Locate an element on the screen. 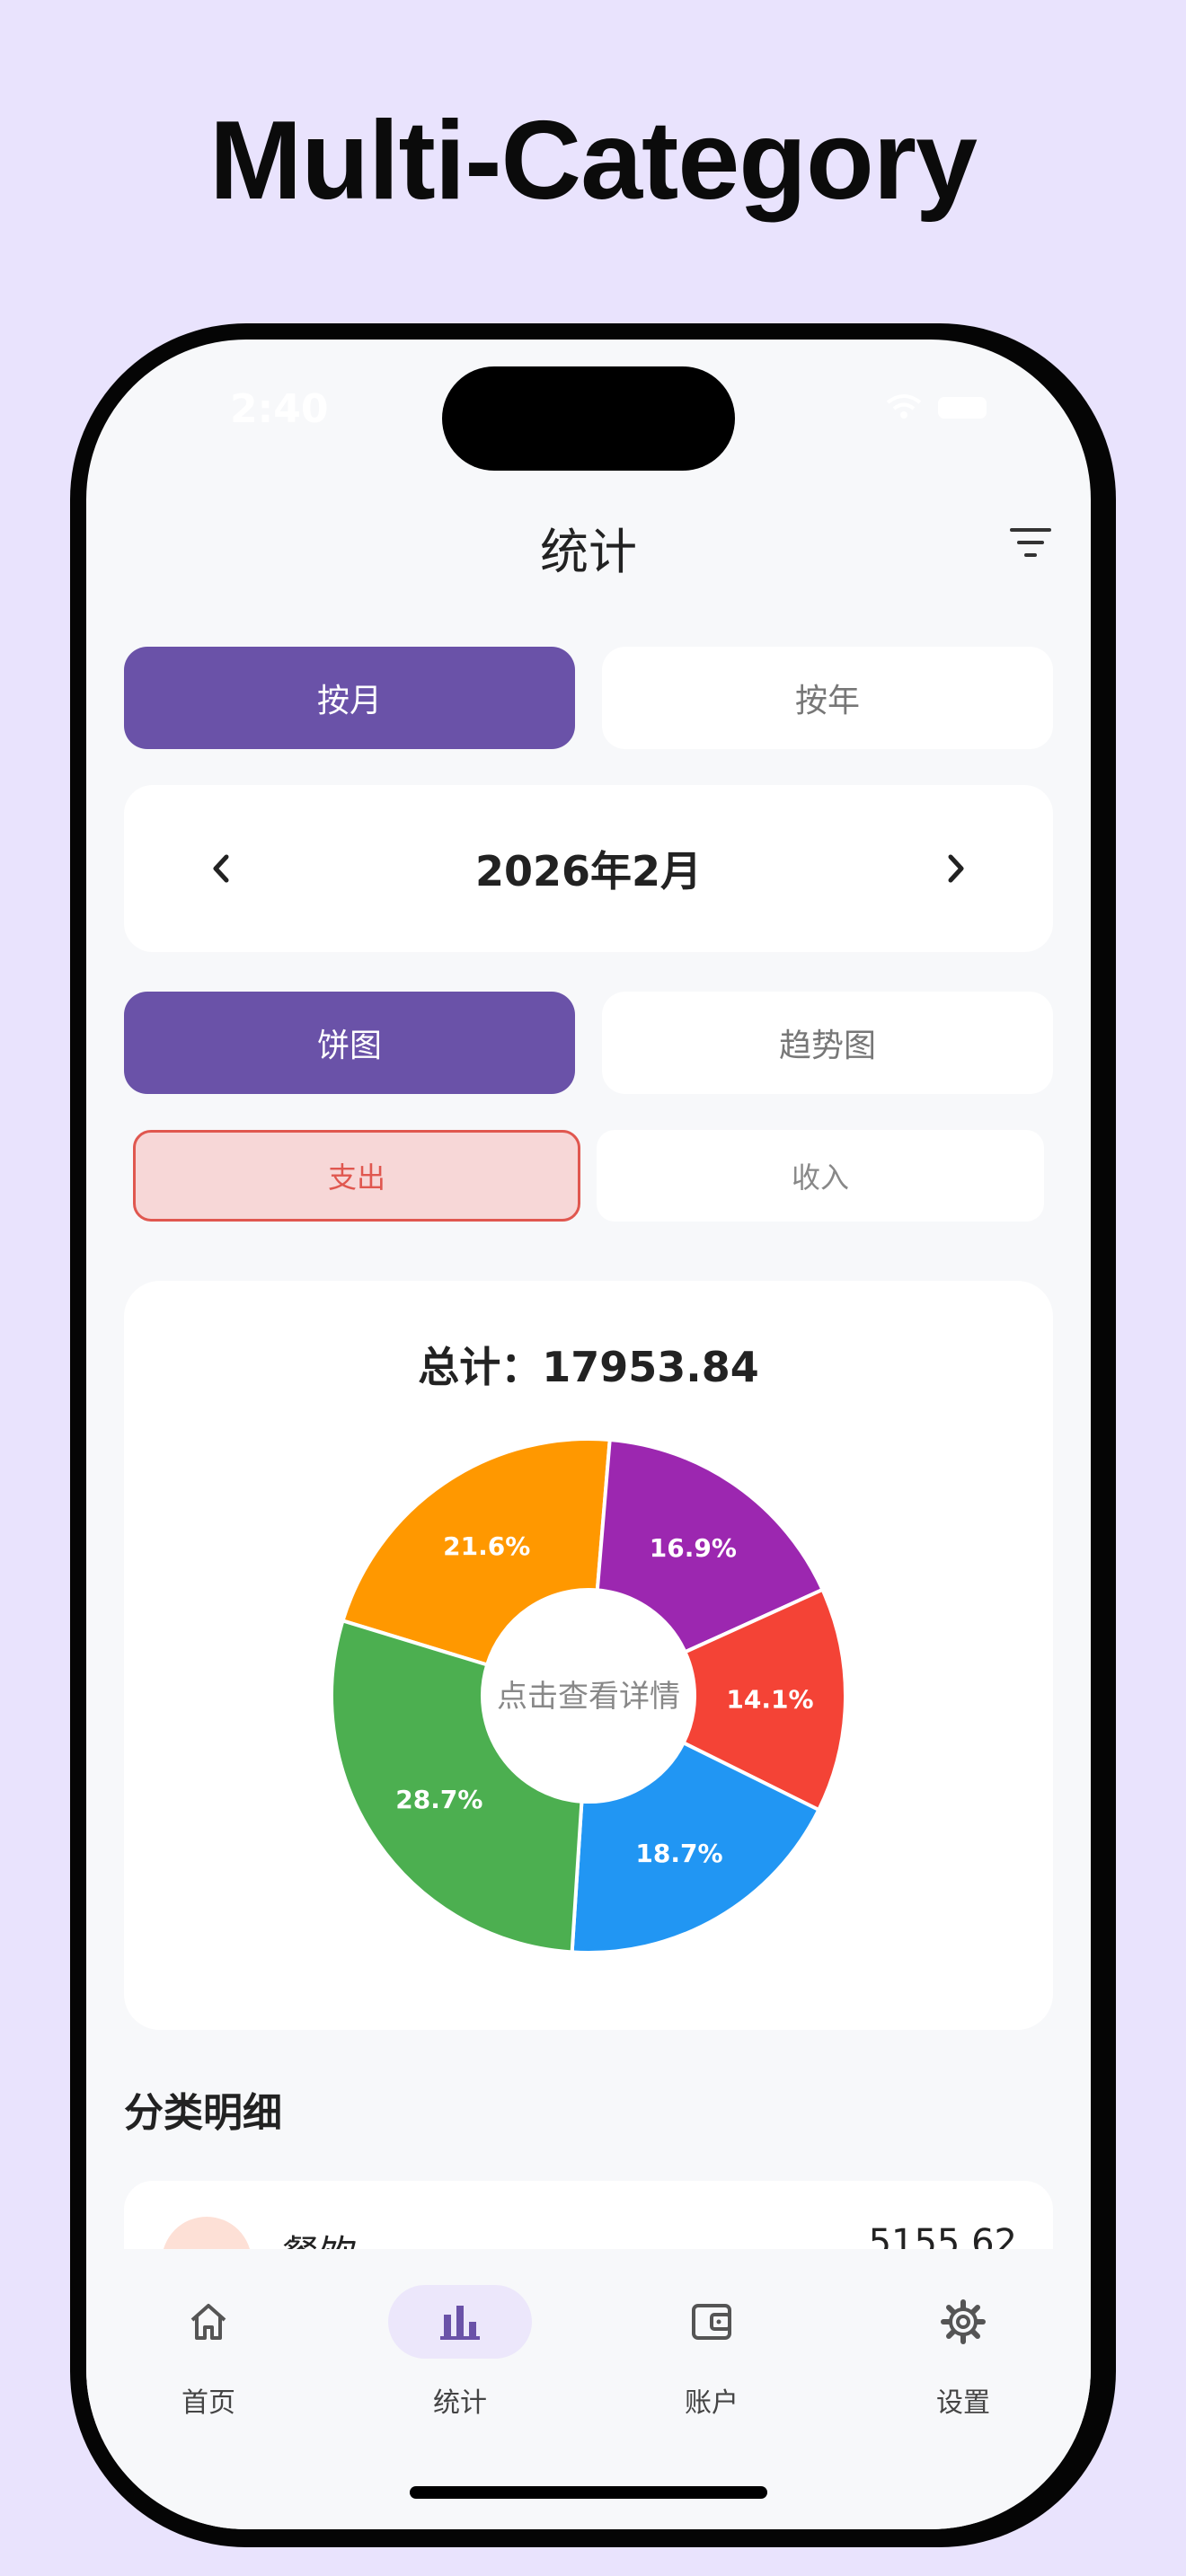  home-icon is located at coordinates (208, 2322).